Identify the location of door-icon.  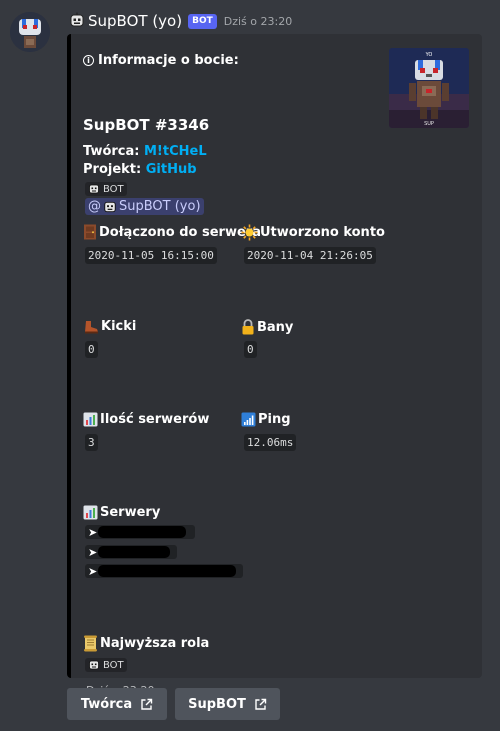
(90, 232).